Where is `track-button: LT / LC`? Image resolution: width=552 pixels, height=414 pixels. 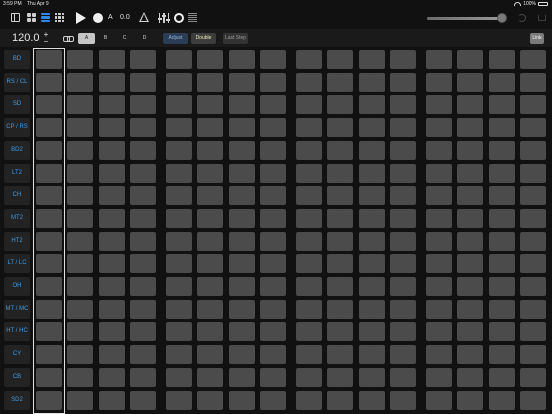 track-button: LT / LC is located at coordinates (17, 264).